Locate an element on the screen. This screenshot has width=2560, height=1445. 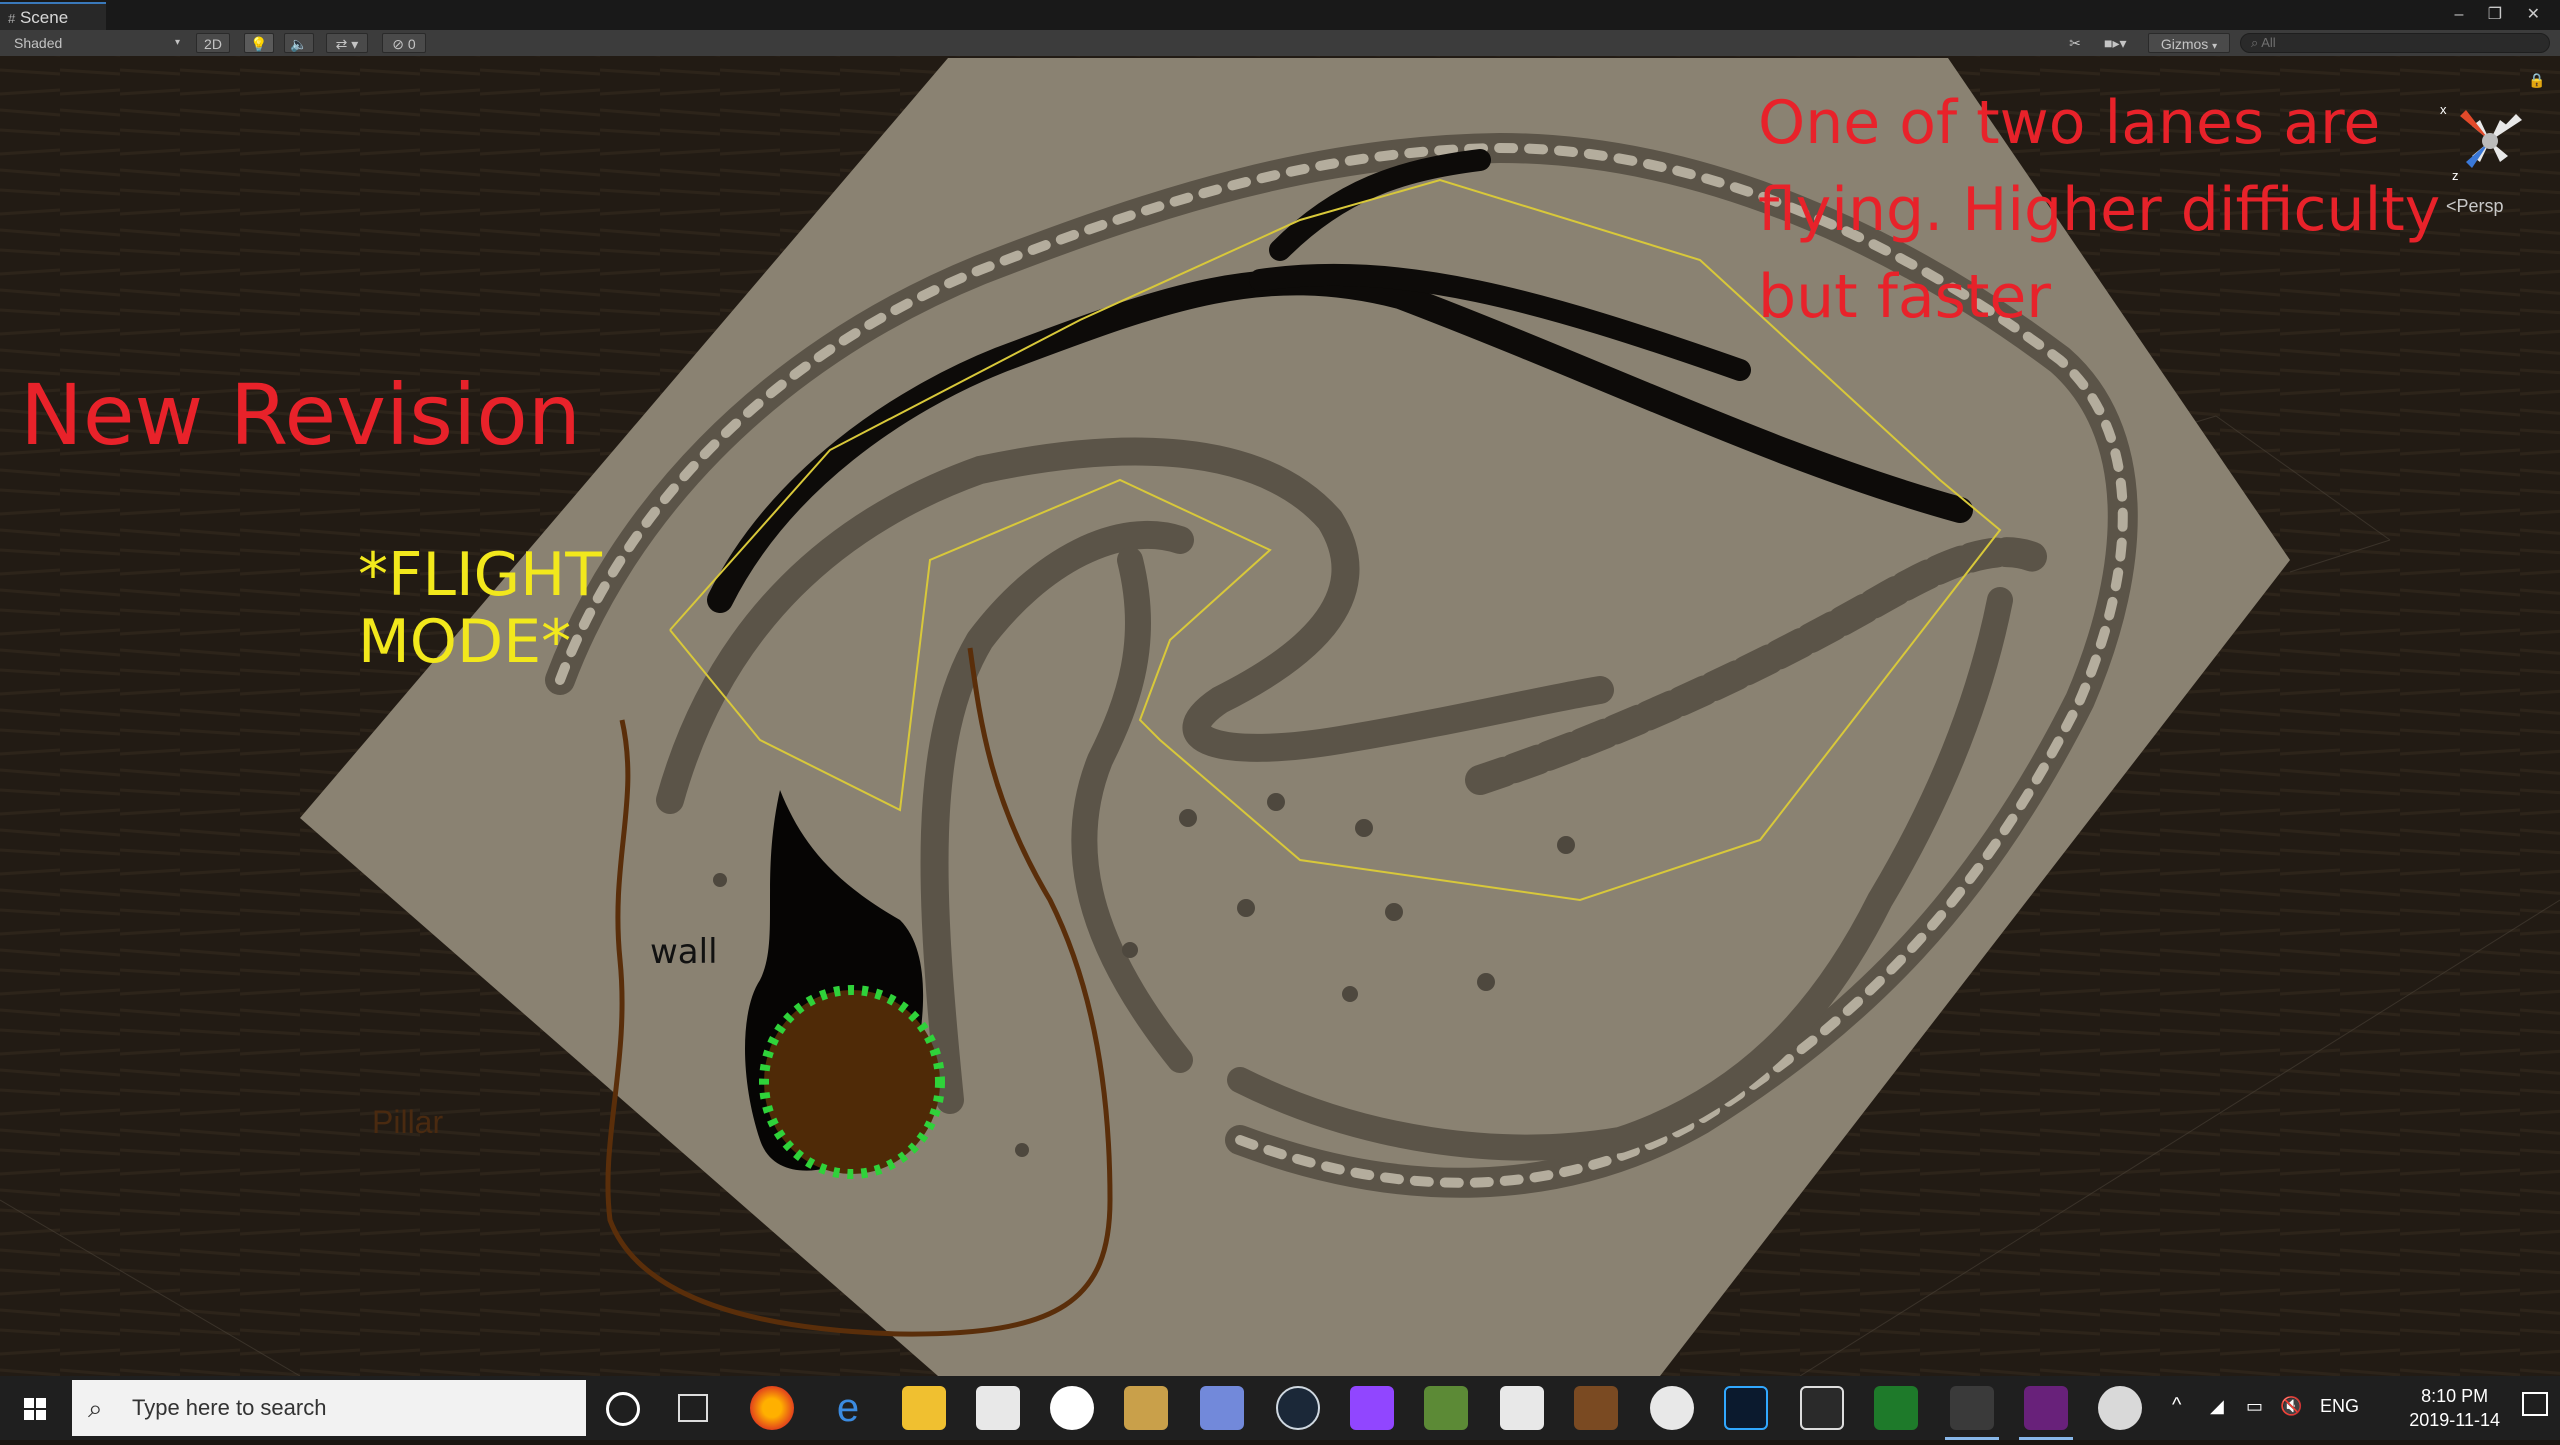
start-button is located at coordinates (35, 1408).